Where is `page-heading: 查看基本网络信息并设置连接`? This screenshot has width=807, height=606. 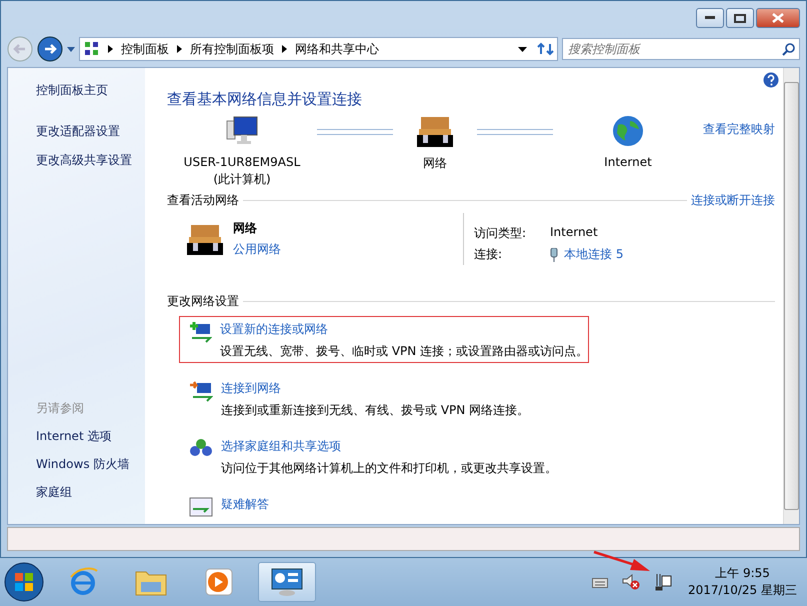 page-heading: 查看基本网络信息并设置连接 is located at coordinates (265, 99).